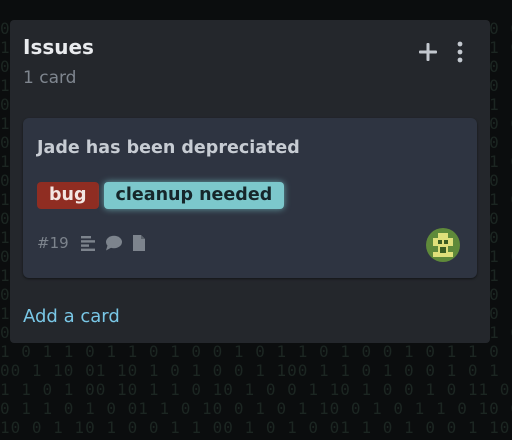  I want to click on attachment-icon, so click(139, 243).